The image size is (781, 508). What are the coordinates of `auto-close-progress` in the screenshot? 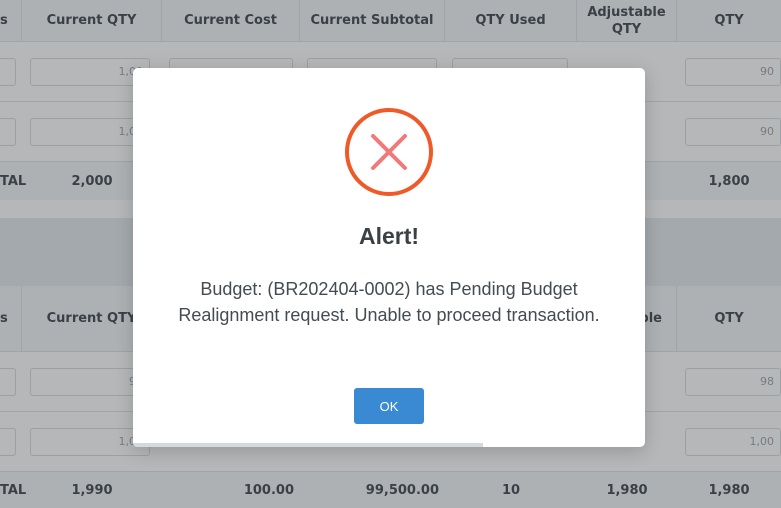 It's located at (308, 445).